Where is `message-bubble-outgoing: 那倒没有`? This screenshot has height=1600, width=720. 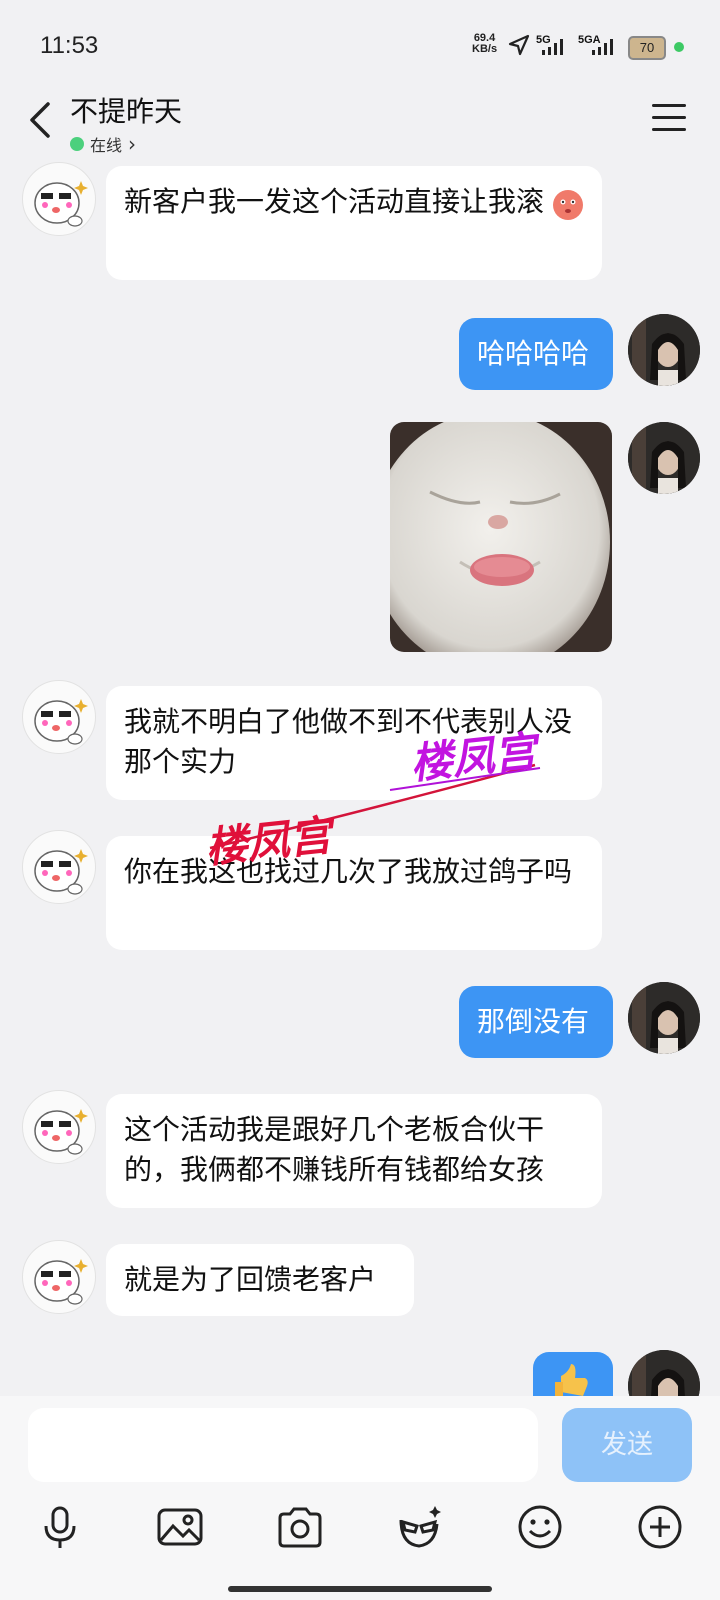 message-bubble-outgoing: 那倒没有 is located at coordinates (536, 1022).